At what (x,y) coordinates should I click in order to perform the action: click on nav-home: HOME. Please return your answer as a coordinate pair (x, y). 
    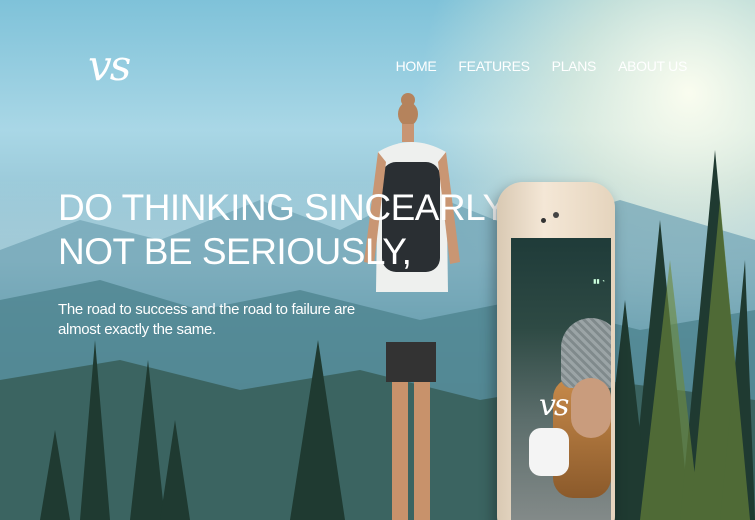
    Looking at the image, I should click on (416, 66).